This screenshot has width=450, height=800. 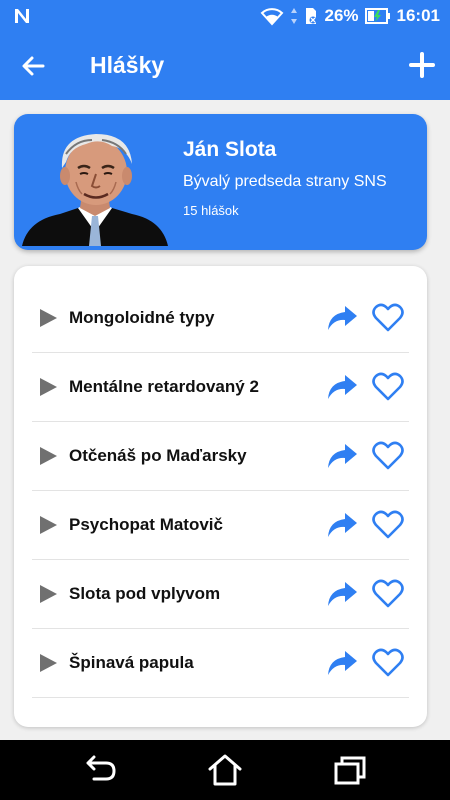 I want to click on clock: 16:01, so click(x=418, y=15).